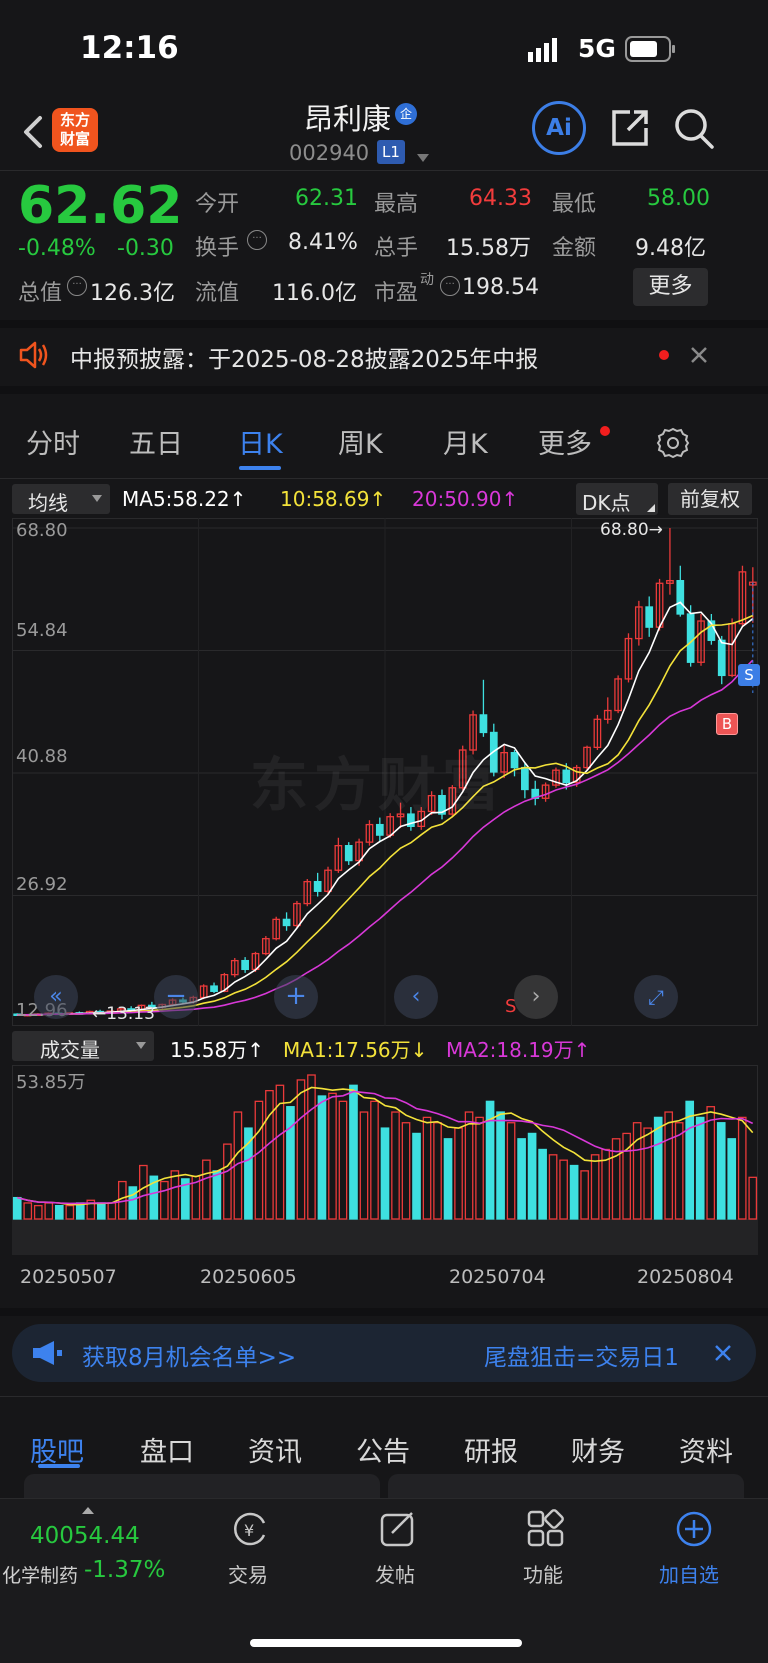 Image resolution: width=768 pixels, height=1663 pixels. Describe the element at coordinates (97, 498) in the screenshot. I see `dropdown-arrow-icon` at that location.